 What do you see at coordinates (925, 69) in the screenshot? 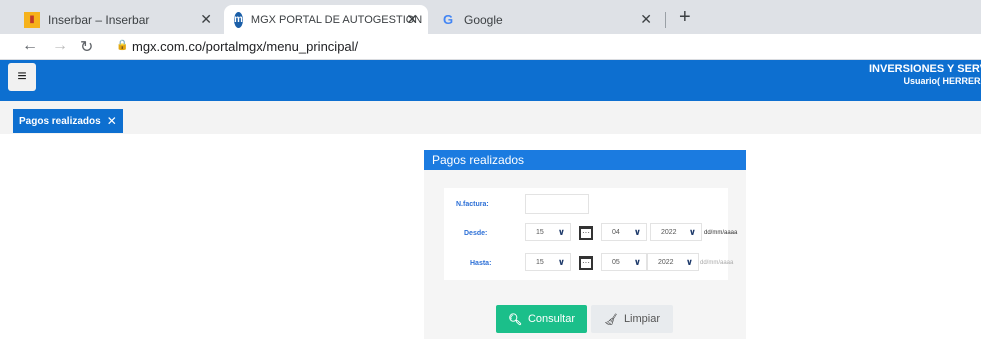
I see `company-name: INVERSIONES Y SERV` at bounding box center [925, 69].